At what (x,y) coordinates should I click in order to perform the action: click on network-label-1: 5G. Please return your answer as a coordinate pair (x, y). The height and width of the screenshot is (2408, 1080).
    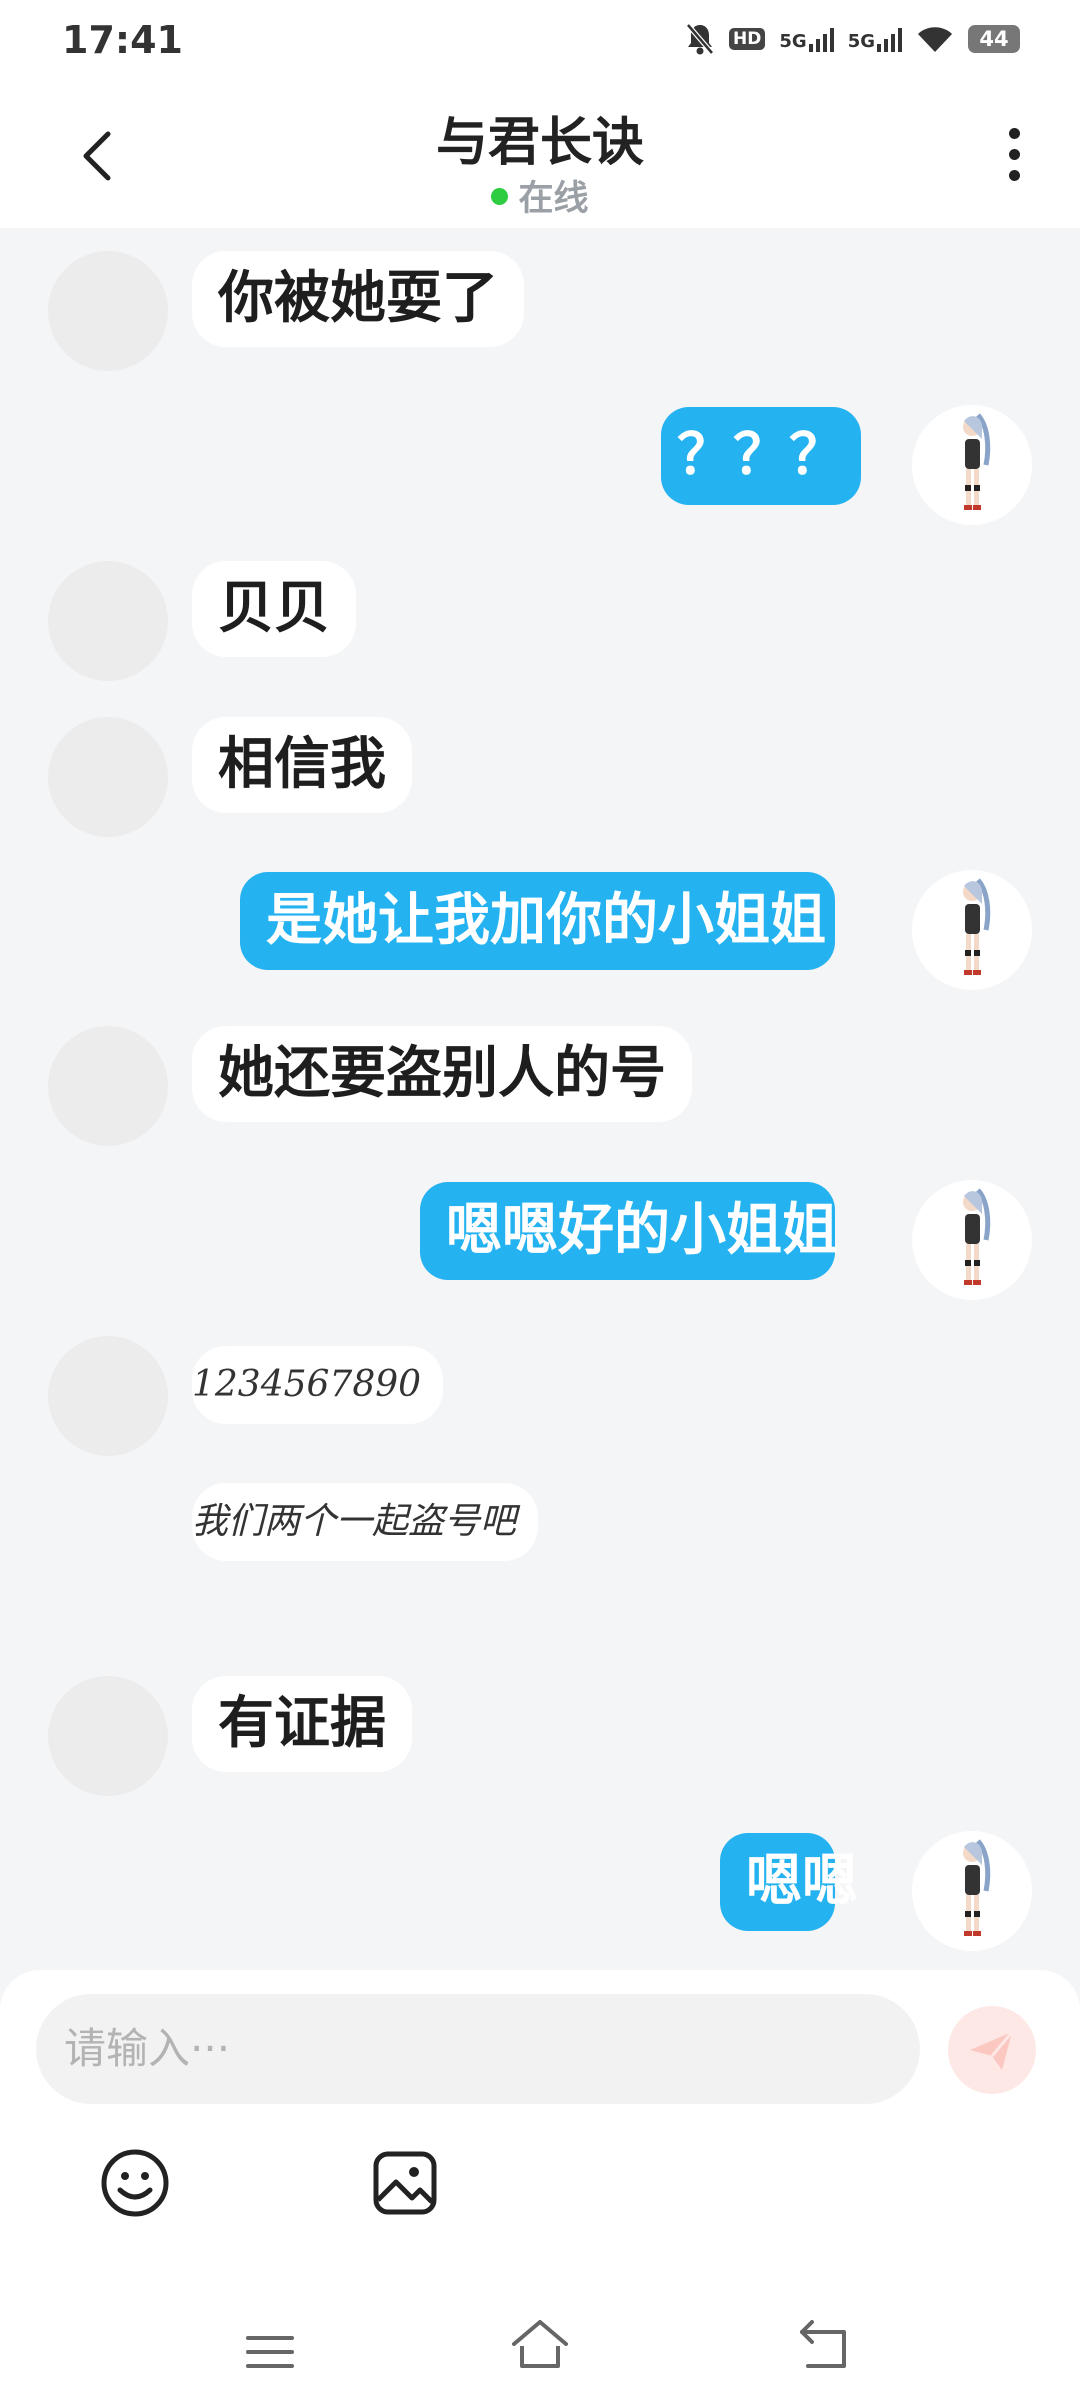
    Looking at the image, I should click on (793, 41).